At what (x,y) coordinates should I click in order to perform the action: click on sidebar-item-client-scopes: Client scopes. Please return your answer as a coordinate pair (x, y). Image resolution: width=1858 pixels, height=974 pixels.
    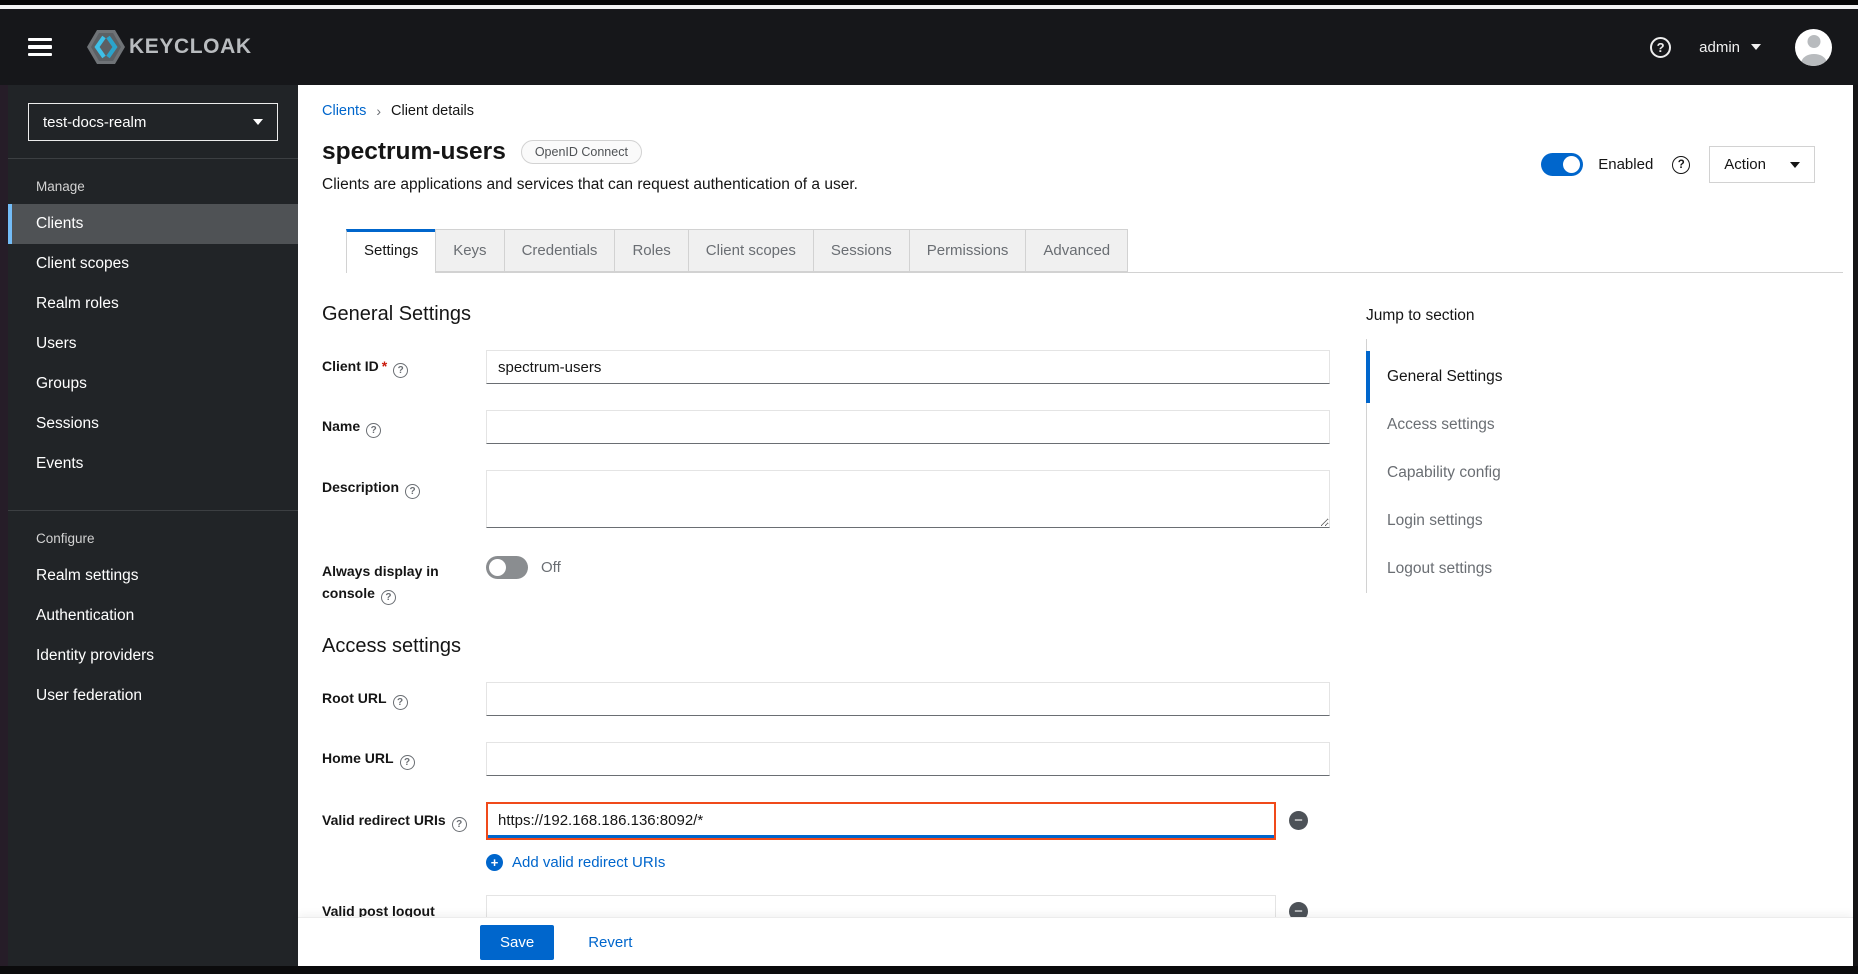
    Looking at the image, I should click on (153, 264).